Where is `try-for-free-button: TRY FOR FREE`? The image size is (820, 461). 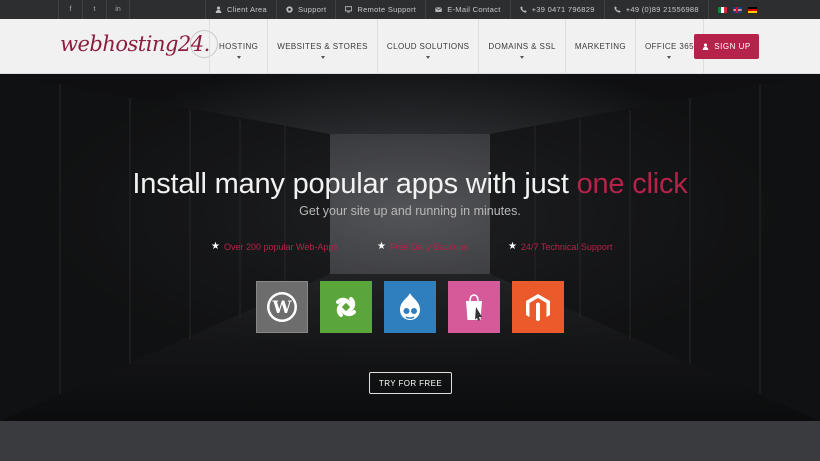
try-for-free-button: TRY FOR FREE is located at coordinates (410, 383).